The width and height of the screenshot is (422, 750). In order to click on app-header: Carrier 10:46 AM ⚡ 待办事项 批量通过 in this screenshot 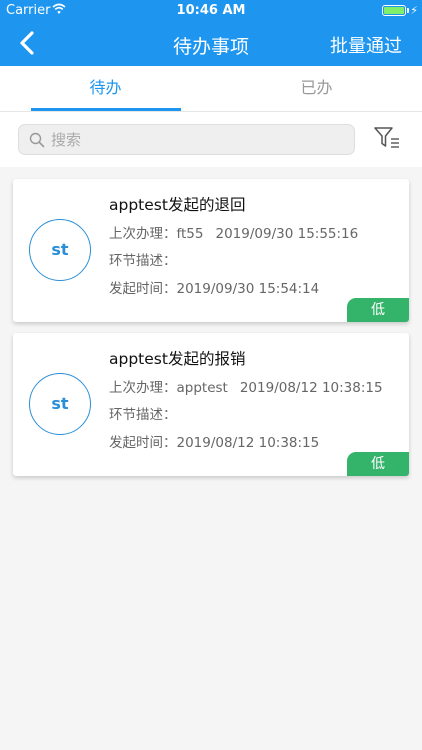, I will do `click(211, 33)`.